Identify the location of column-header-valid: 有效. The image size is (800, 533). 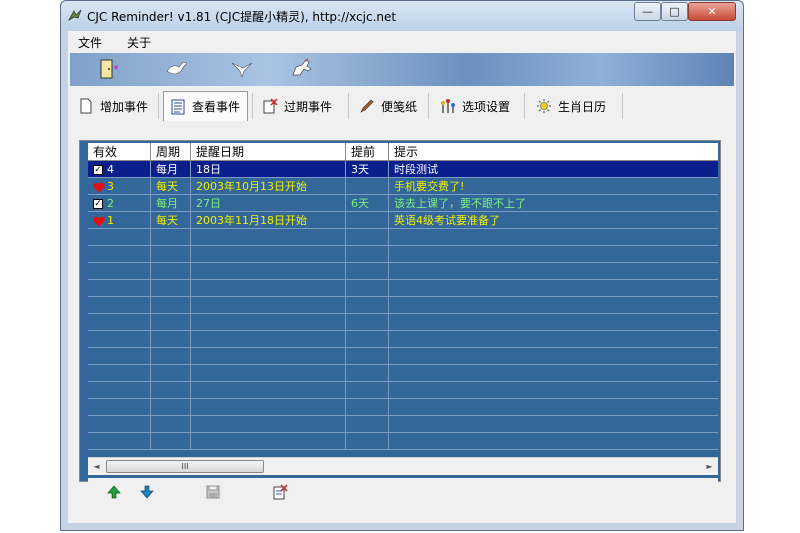
(119, 152).